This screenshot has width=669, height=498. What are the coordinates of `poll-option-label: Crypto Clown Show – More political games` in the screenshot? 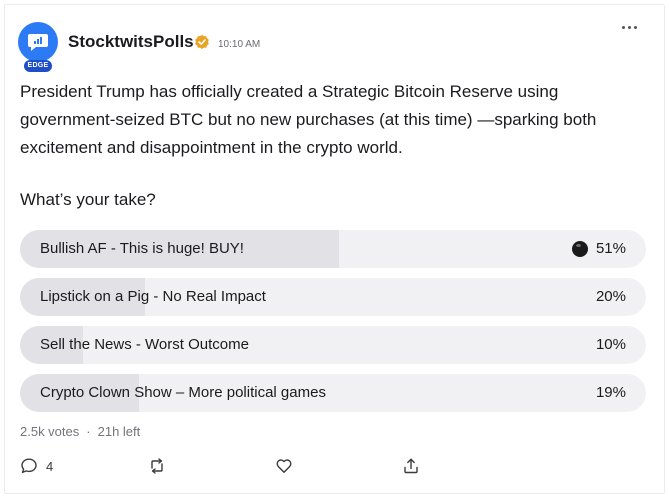 It's located at (183, 392).